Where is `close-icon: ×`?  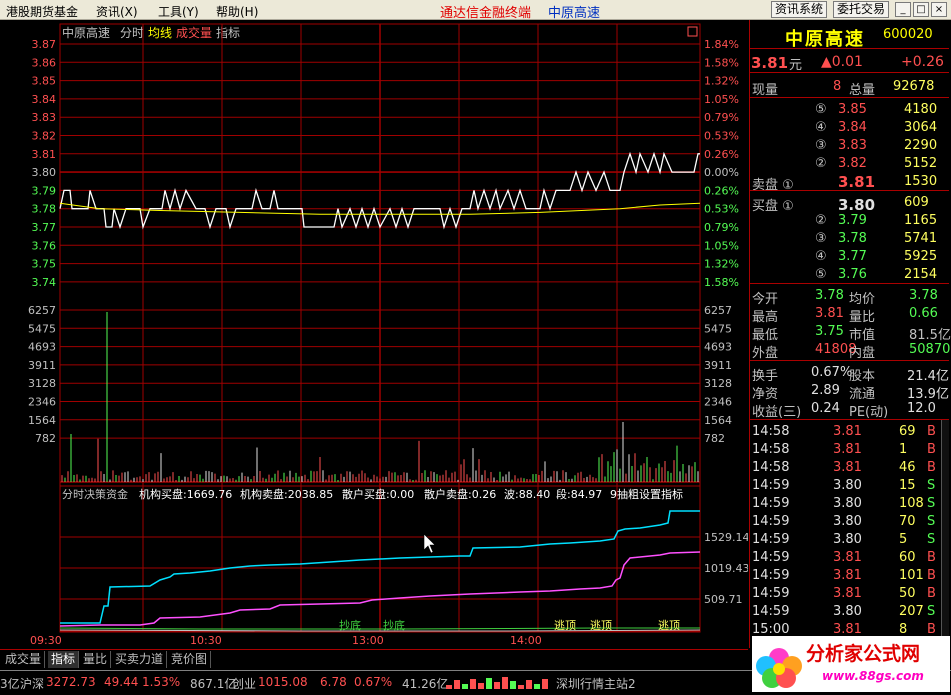
close-icon: × is located at coordinates (939, 9).